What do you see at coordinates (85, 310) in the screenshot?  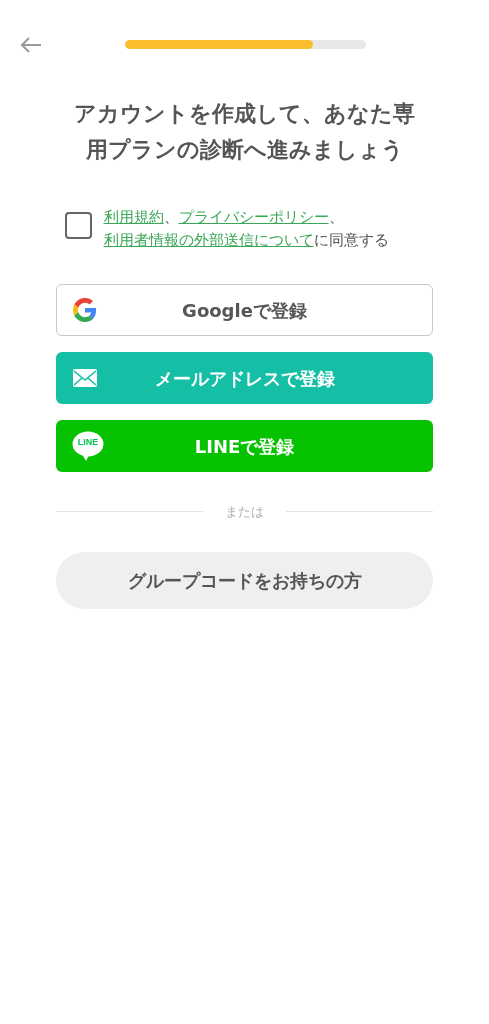 I see `google-logo-icon` at bounding box center [85, 310].